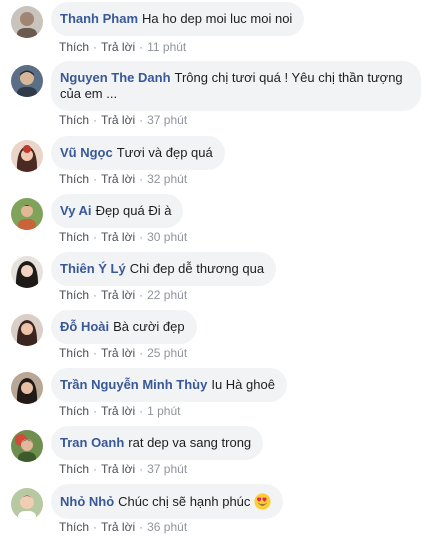  What do you see at coordinates (167, 353) in the screenshot?
I see `comment-time: 25 phút` at bounding box center [167, 353].